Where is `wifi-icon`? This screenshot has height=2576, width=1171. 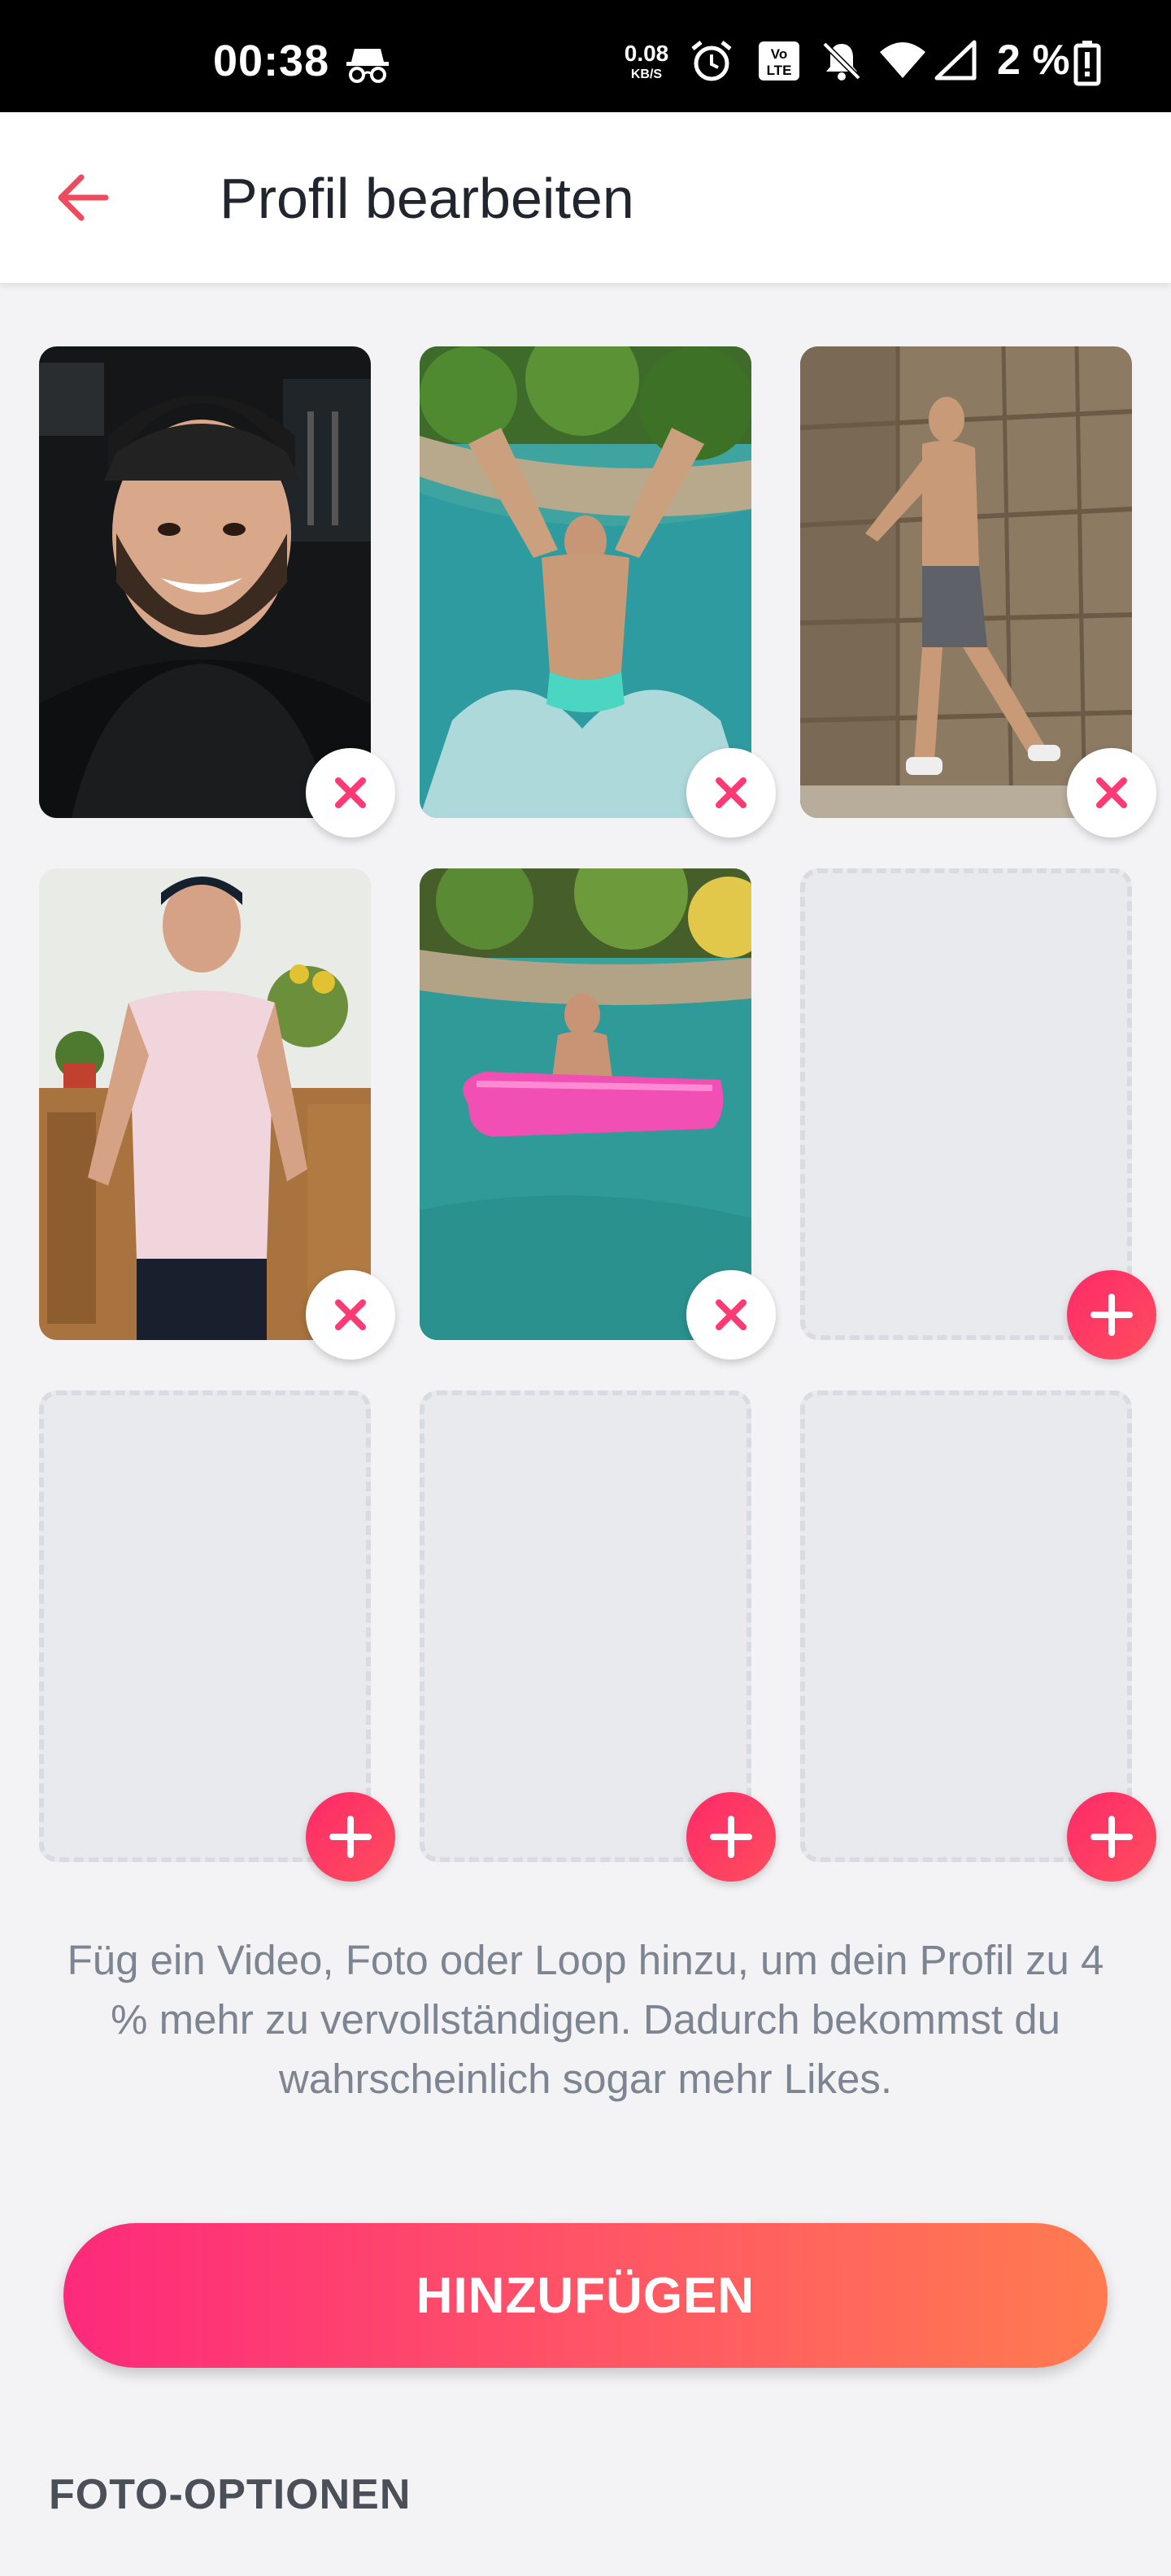
wifi-icon is located at coordinates (903, 62).